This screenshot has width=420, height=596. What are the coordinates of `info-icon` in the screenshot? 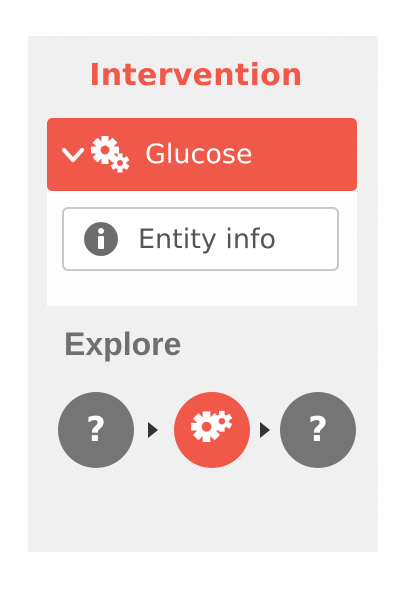 It's located at (101, 239).